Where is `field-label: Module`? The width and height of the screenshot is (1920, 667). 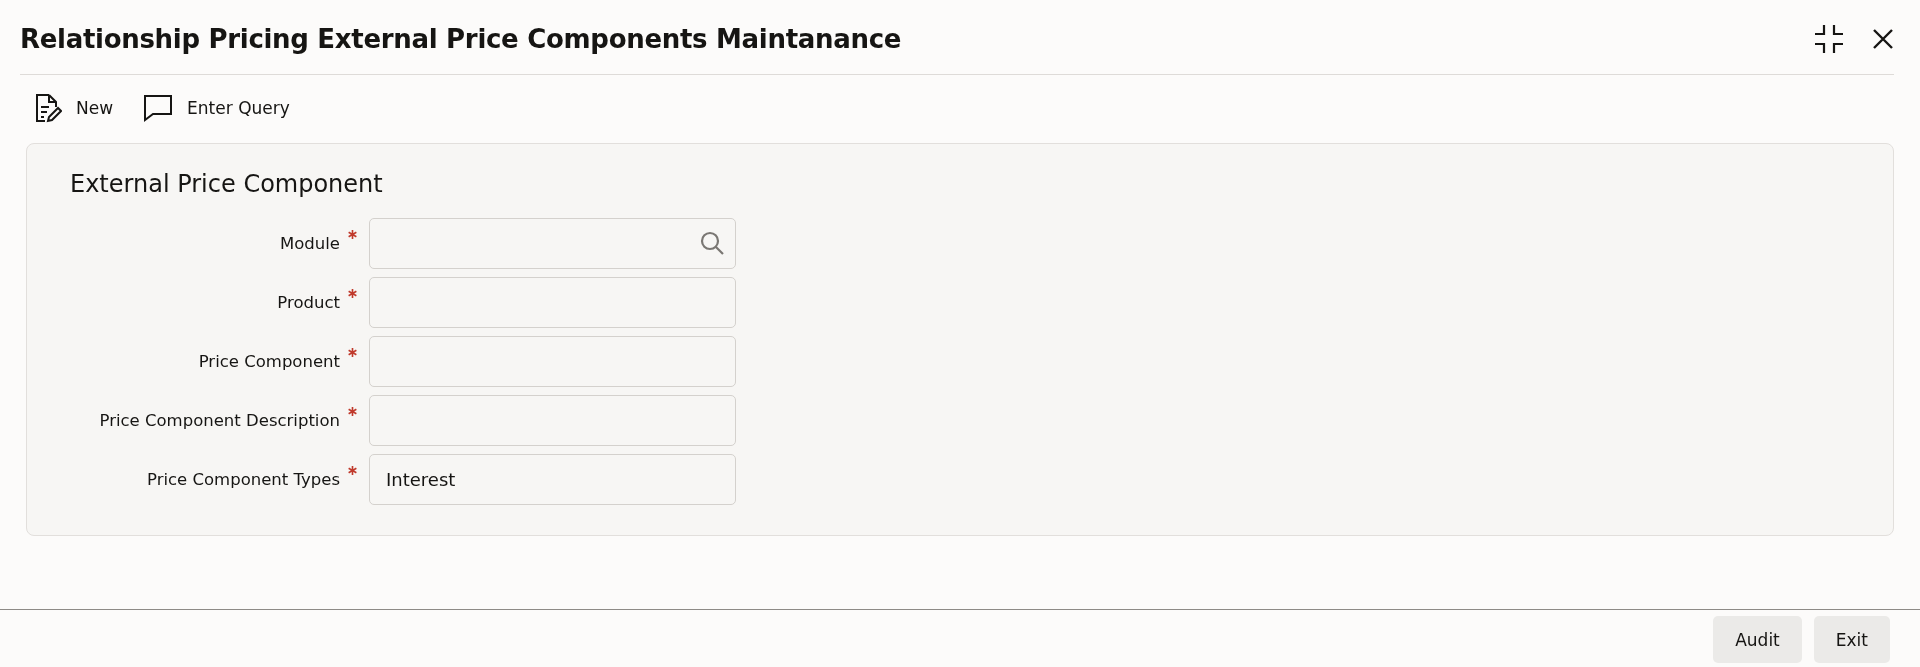
field-label: Module is located at coordinates (310, 243).